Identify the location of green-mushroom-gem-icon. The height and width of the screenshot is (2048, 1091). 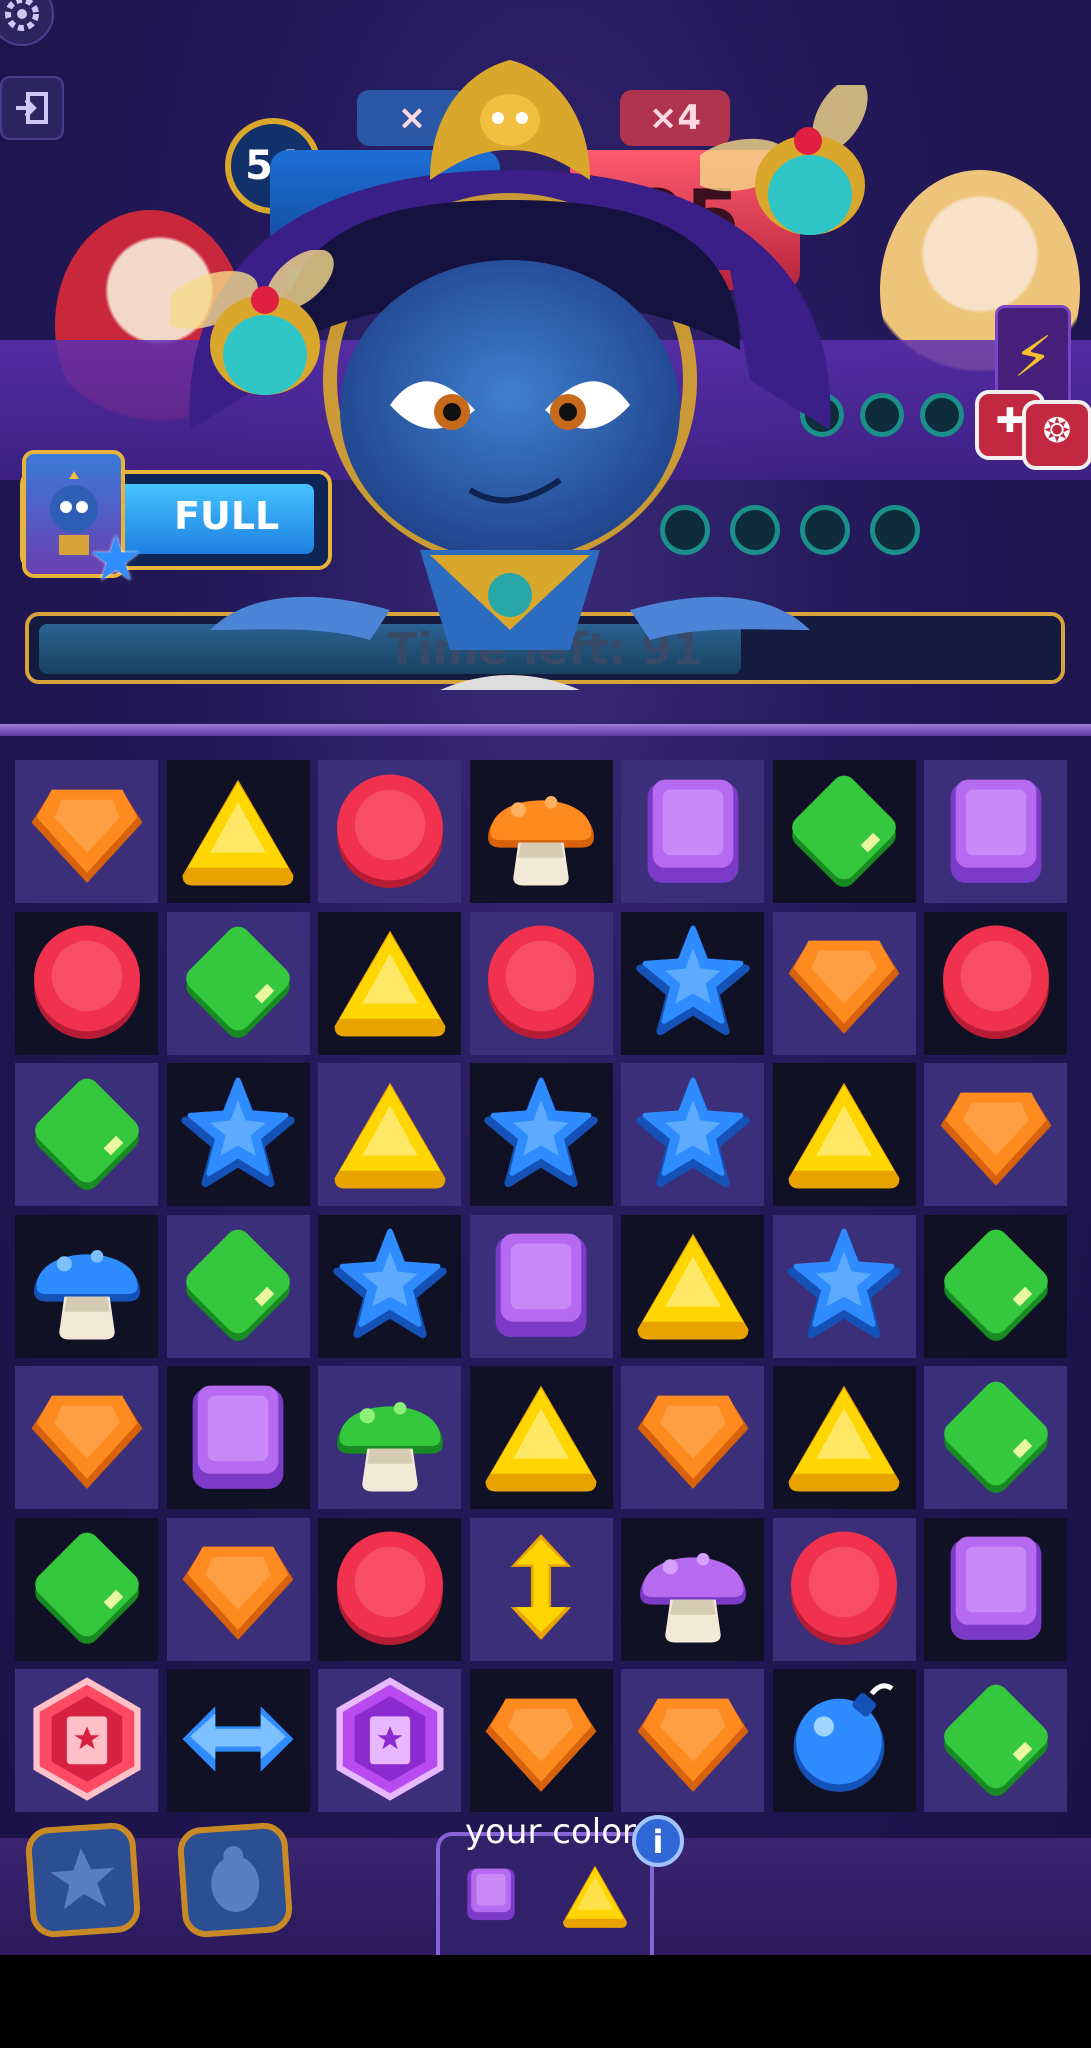
(390, 1438).